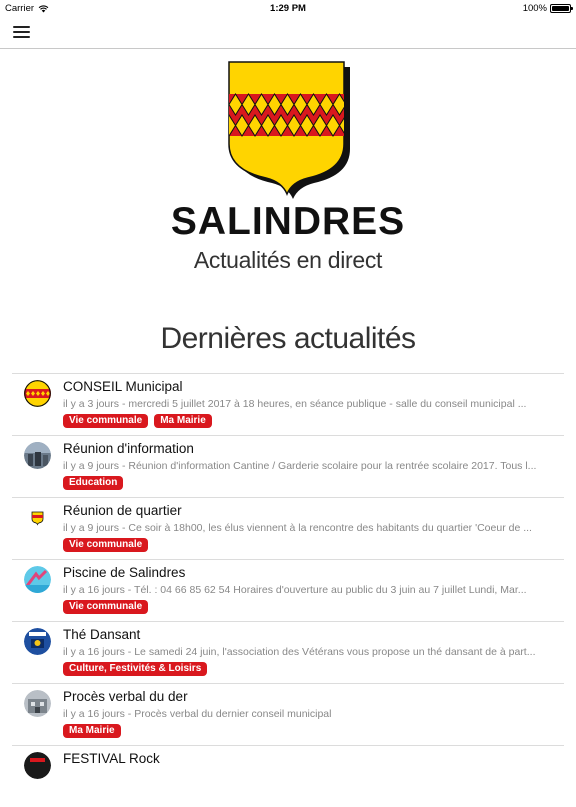 The height and width of the screenshot is (807, 576). I want to click on status-bar: Carrier 1:29 PM 100%, so click(288, 9).